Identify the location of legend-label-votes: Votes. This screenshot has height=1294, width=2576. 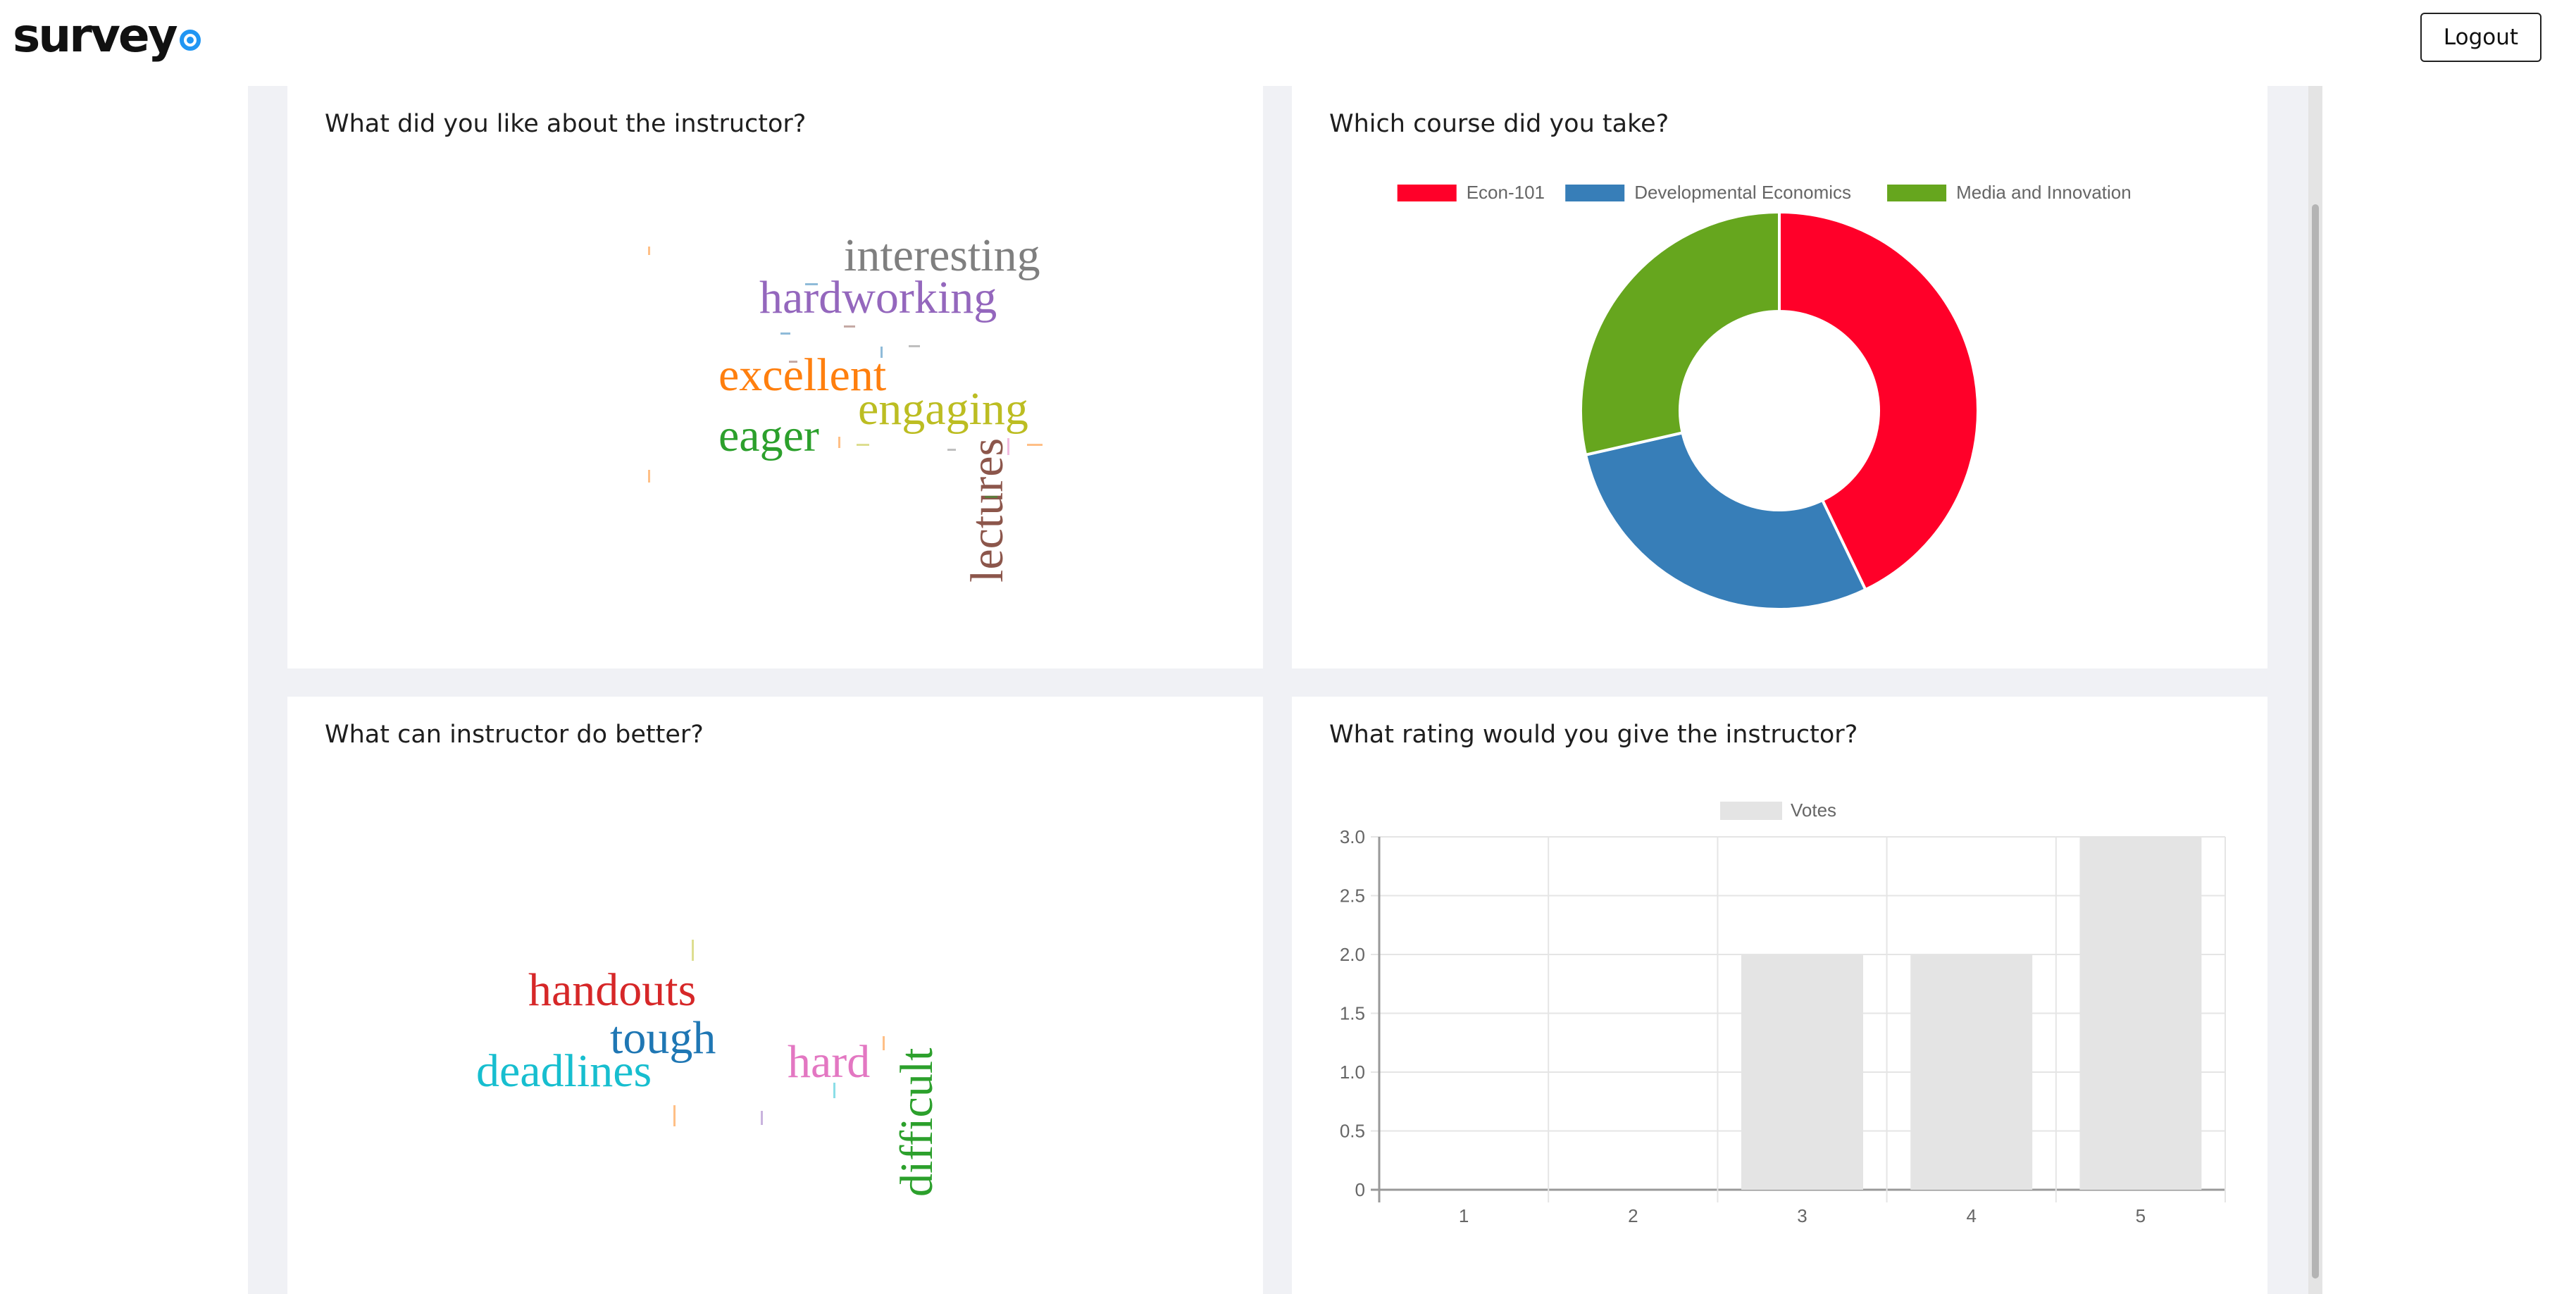
(1813, 810).